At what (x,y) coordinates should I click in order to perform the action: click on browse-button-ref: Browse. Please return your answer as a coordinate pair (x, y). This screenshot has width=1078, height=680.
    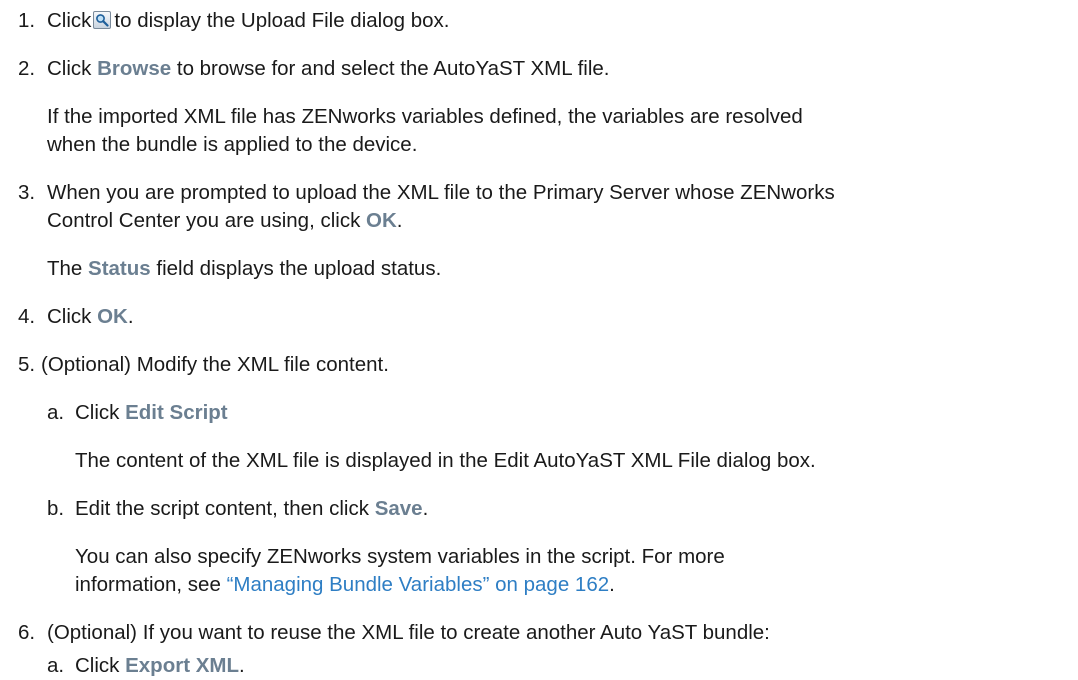
    Looking at the image, I should click on (134, 68).